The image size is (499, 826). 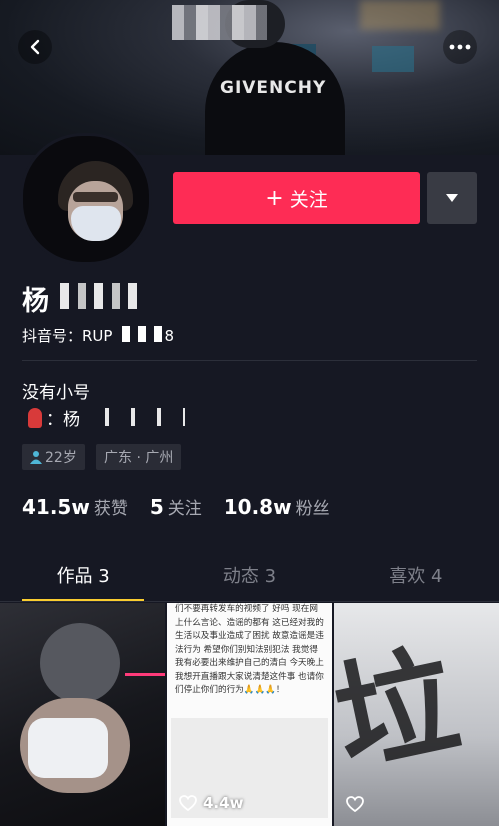 I want to click on triangle-down-icon, so click(x=452, y=198).